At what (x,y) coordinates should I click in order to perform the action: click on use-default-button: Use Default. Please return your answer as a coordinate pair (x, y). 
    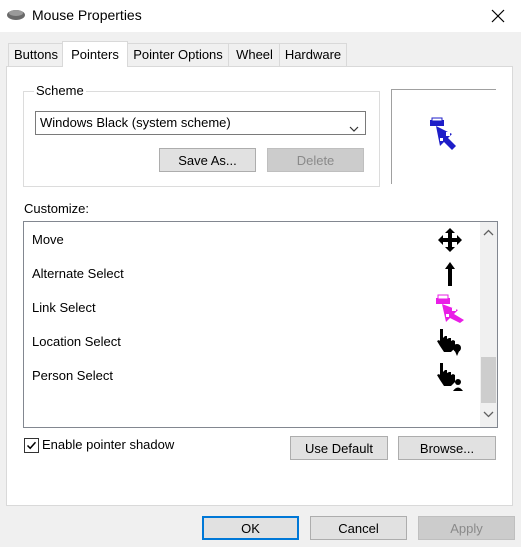
    Looking at the image, I should click on (339, 448).